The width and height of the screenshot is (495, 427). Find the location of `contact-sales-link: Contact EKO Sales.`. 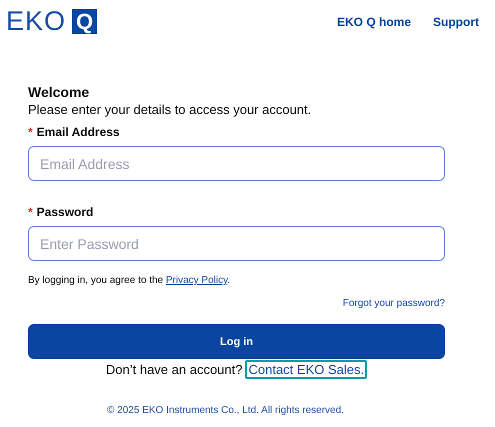

contact-sales-link: Contact EKO Sales. is located at coordinates (306, 369).